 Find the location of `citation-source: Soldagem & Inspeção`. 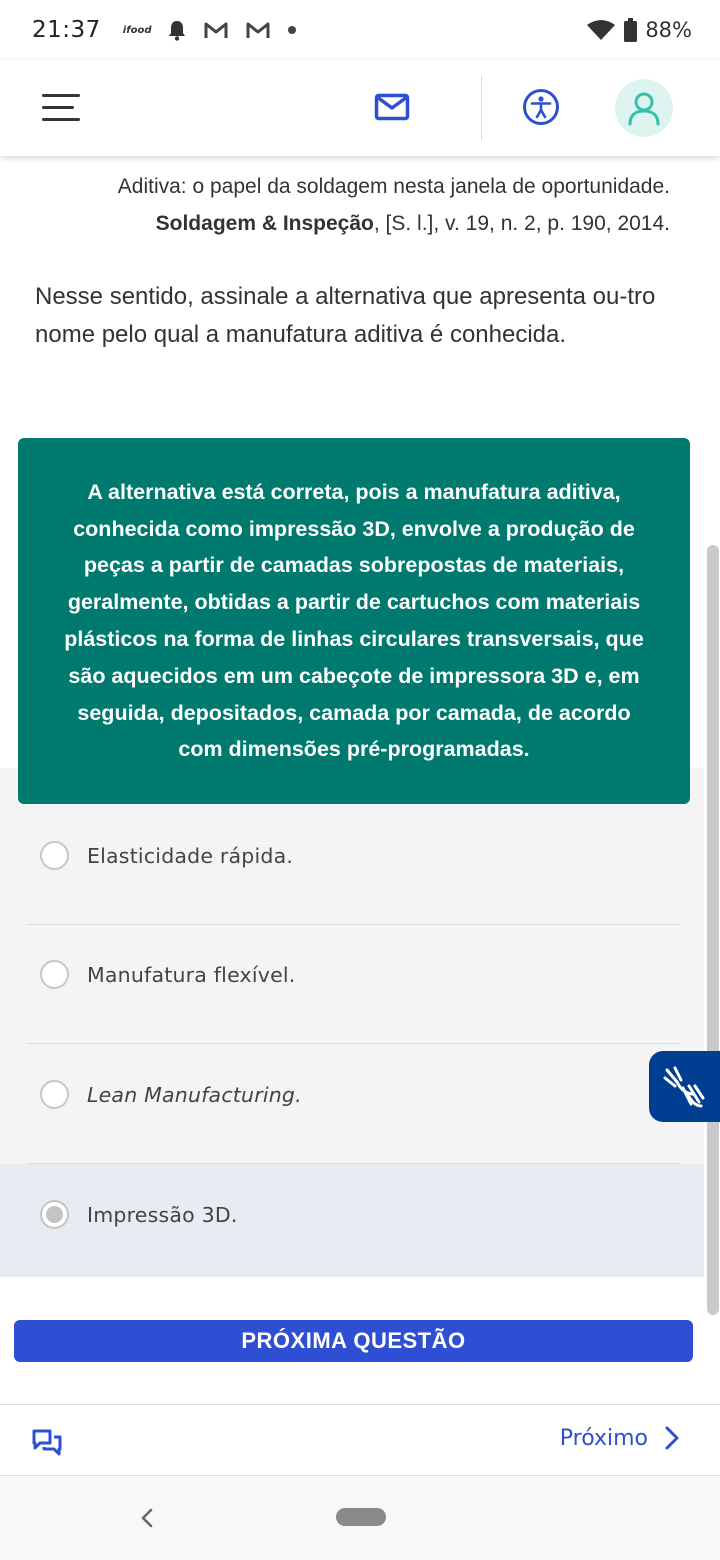

citation-source: Soldagem & Inspeção is located at coordinates (264, 223).